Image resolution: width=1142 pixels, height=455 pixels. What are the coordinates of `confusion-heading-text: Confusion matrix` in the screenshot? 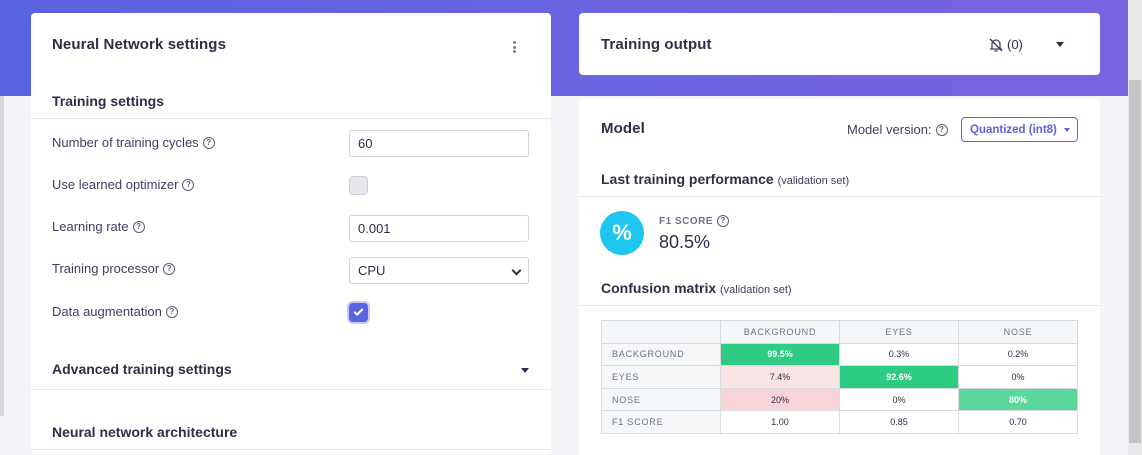 It's located at (659, 288).